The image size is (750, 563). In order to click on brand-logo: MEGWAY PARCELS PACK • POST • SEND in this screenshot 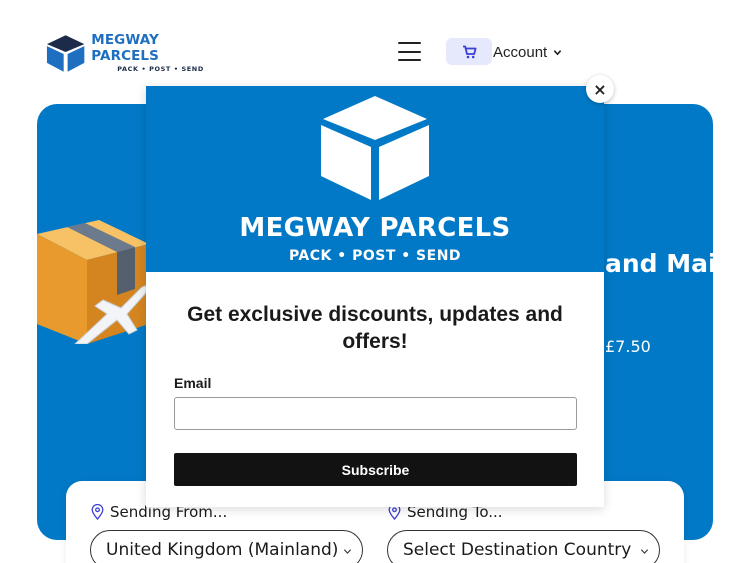, I will do `click(136, 52)`.